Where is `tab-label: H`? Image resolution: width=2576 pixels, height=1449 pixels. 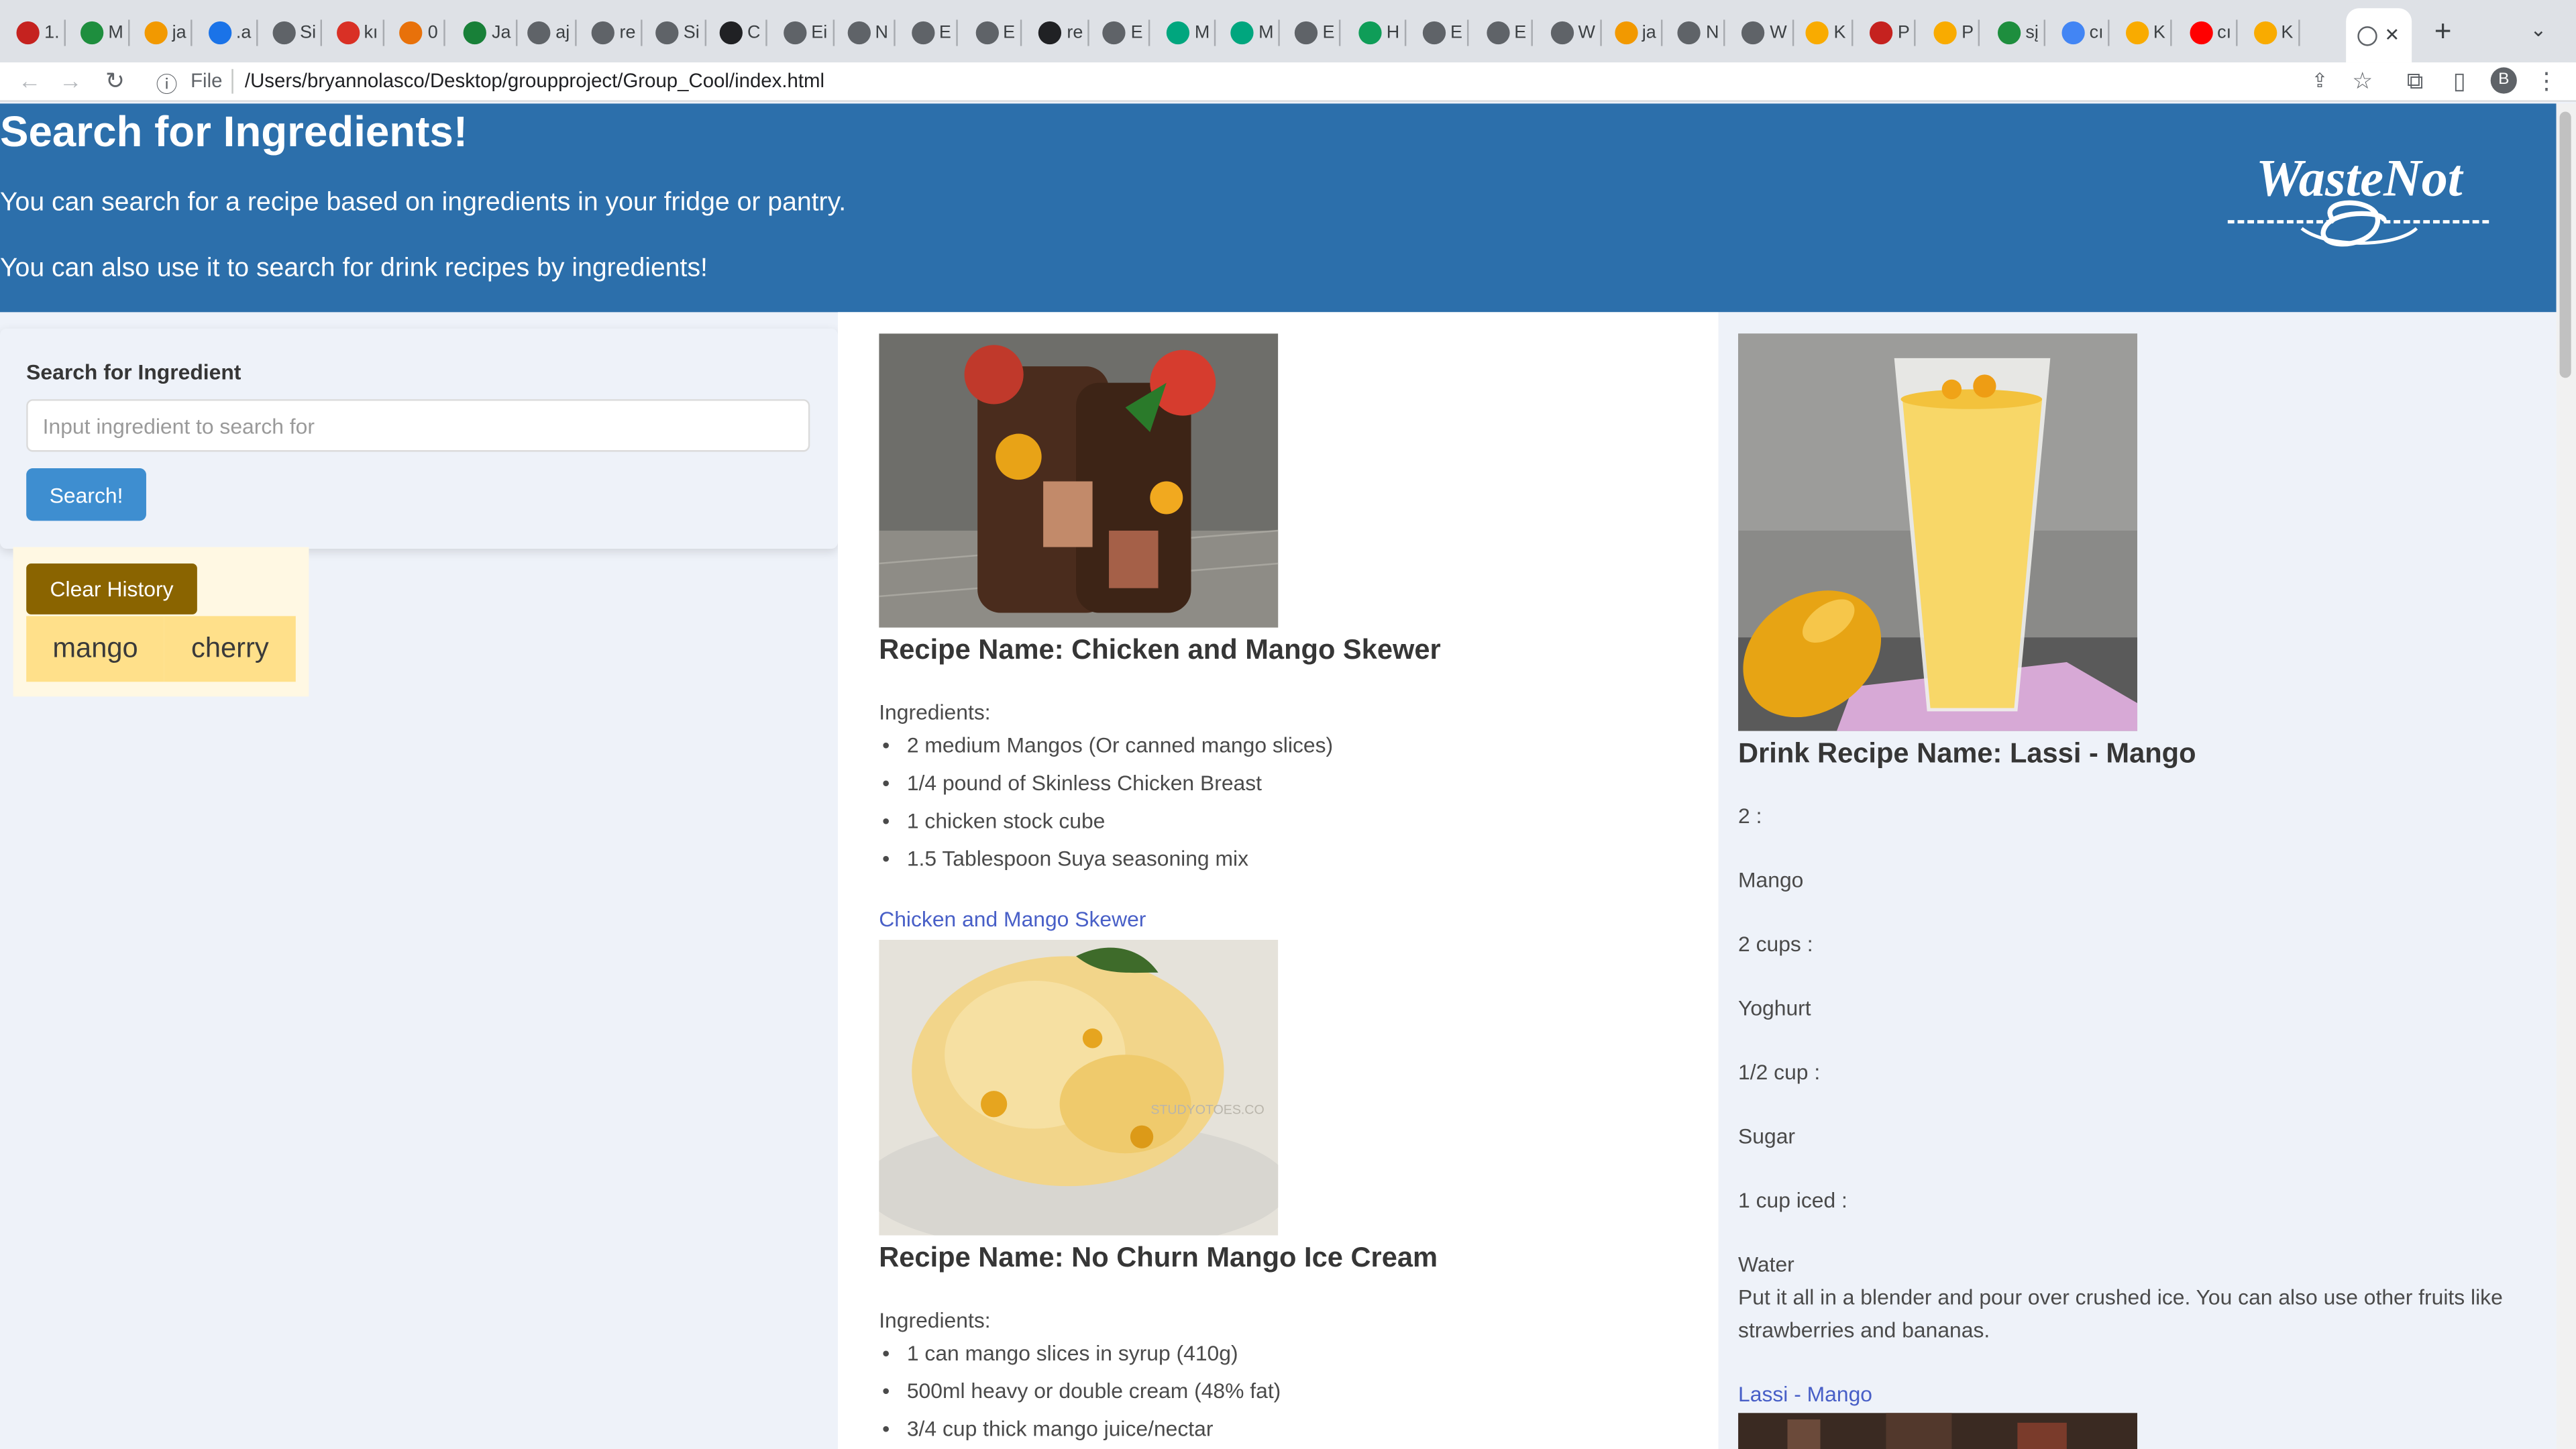 tab-label: H is located at coordinates (1393, 33).